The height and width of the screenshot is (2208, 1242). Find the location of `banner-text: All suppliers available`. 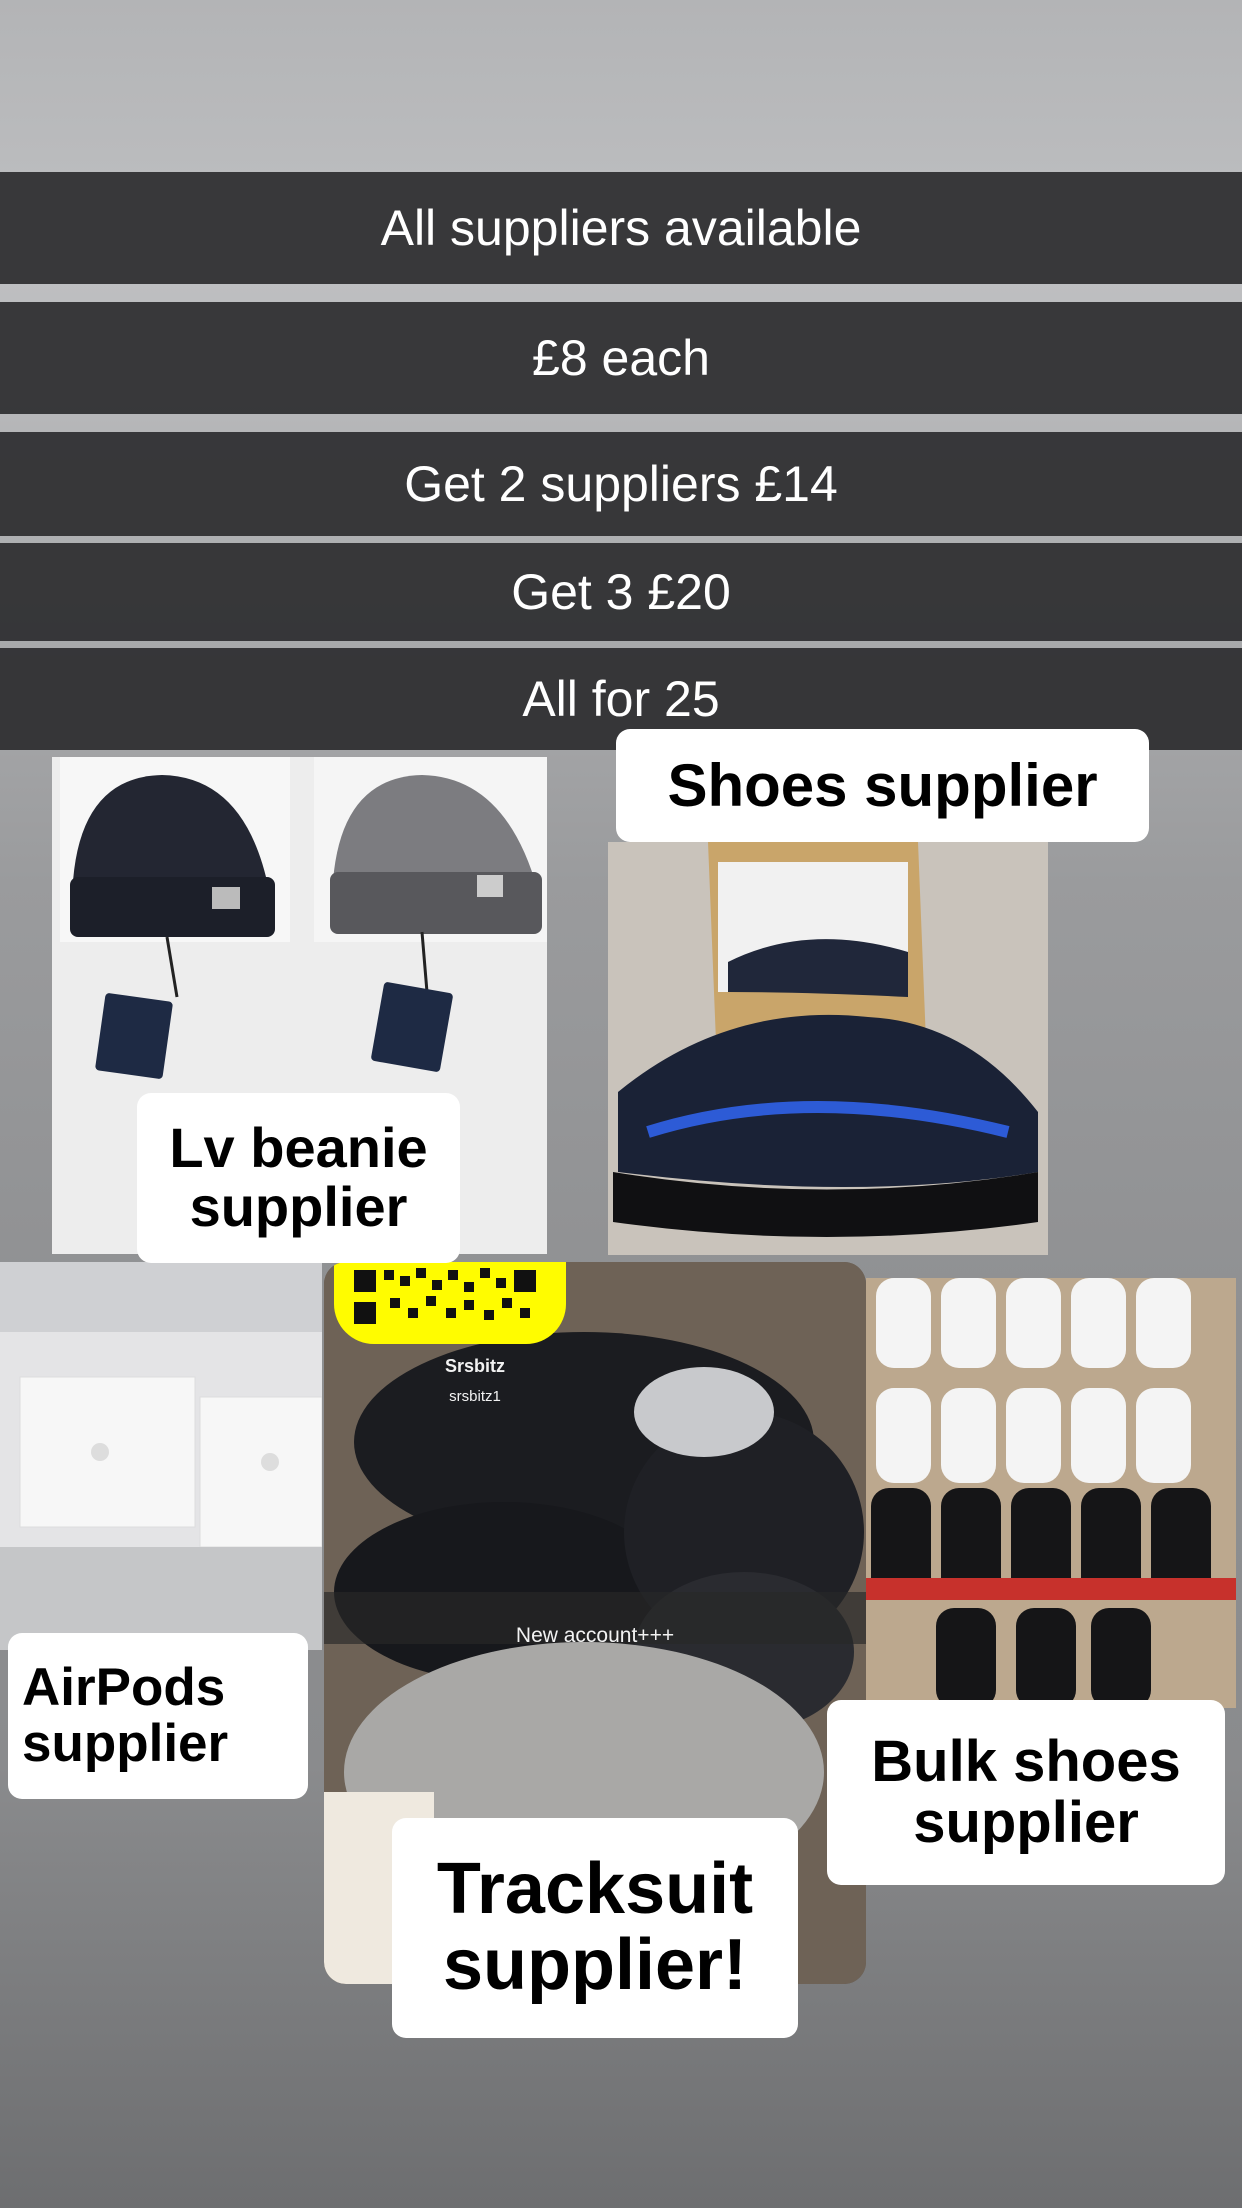

banner-text: All suppliers available is located at coordinates (621, 228).